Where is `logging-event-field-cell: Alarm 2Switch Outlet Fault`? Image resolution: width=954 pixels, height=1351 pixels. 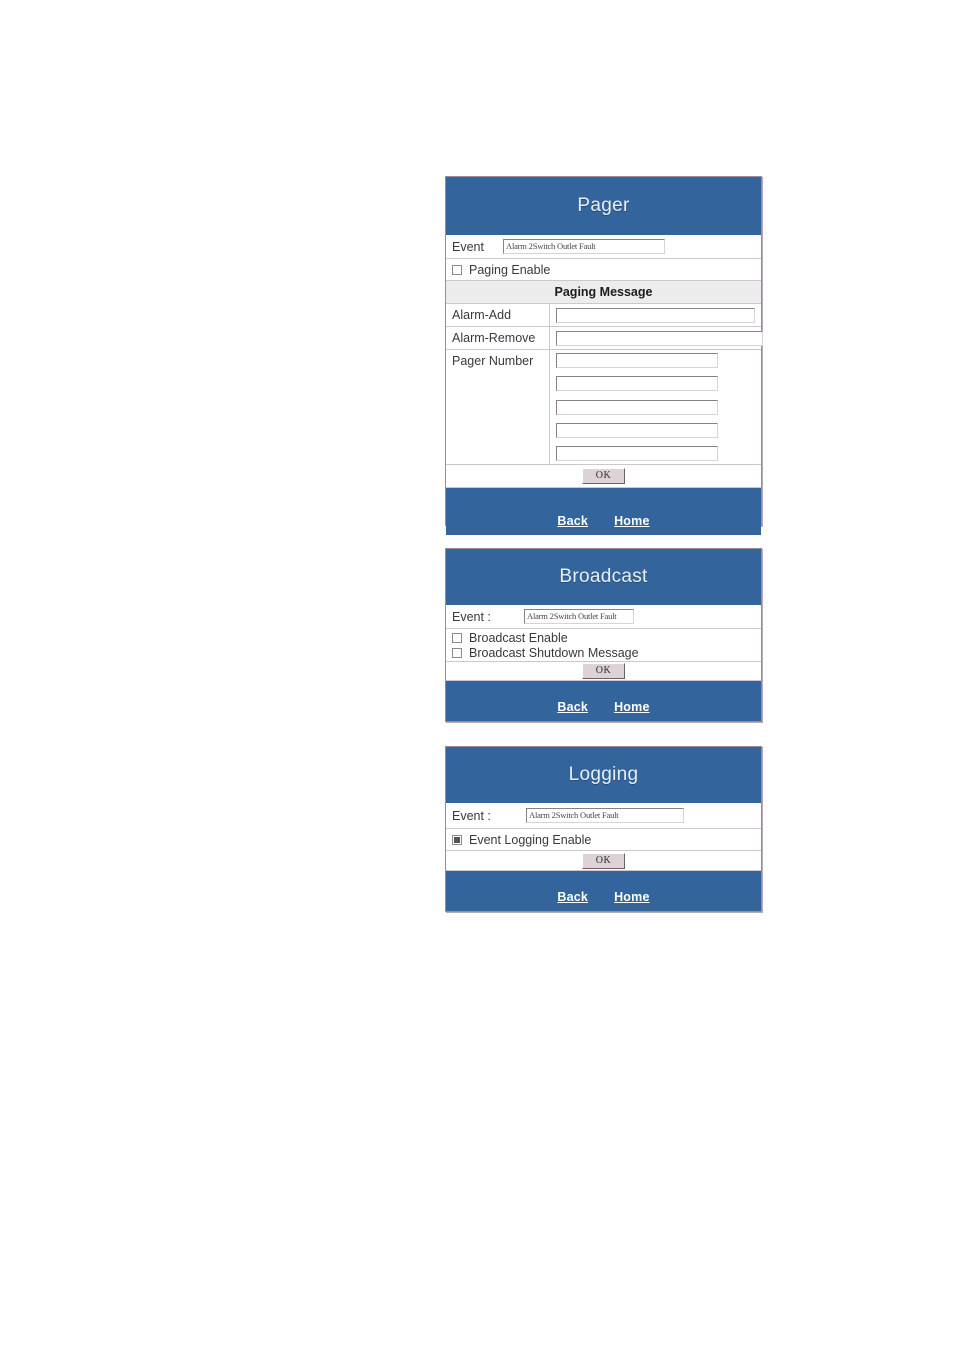 logging-event-field-cell: Alarm 2Switch Outlet Fault is located at coordinates (643, 815).